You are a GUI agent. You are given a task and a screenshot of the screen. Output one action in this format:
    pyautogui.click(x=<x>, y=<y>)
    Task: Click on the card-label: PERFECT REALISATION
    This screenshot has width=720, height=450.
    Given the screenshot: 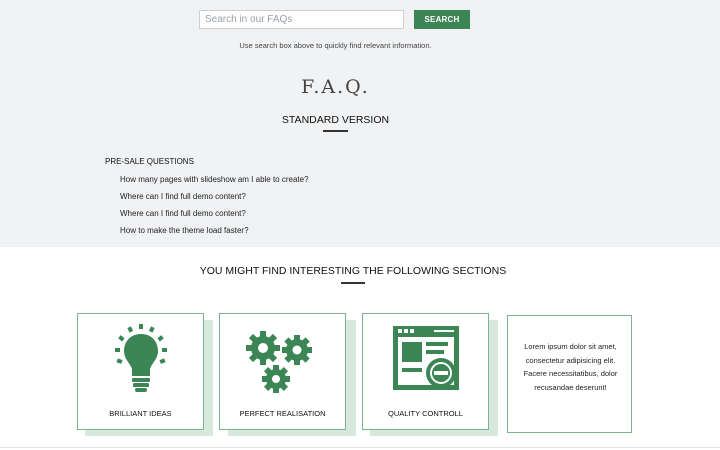 What is the action you would take?
    pyautogui.click(x=282, y=413)
    